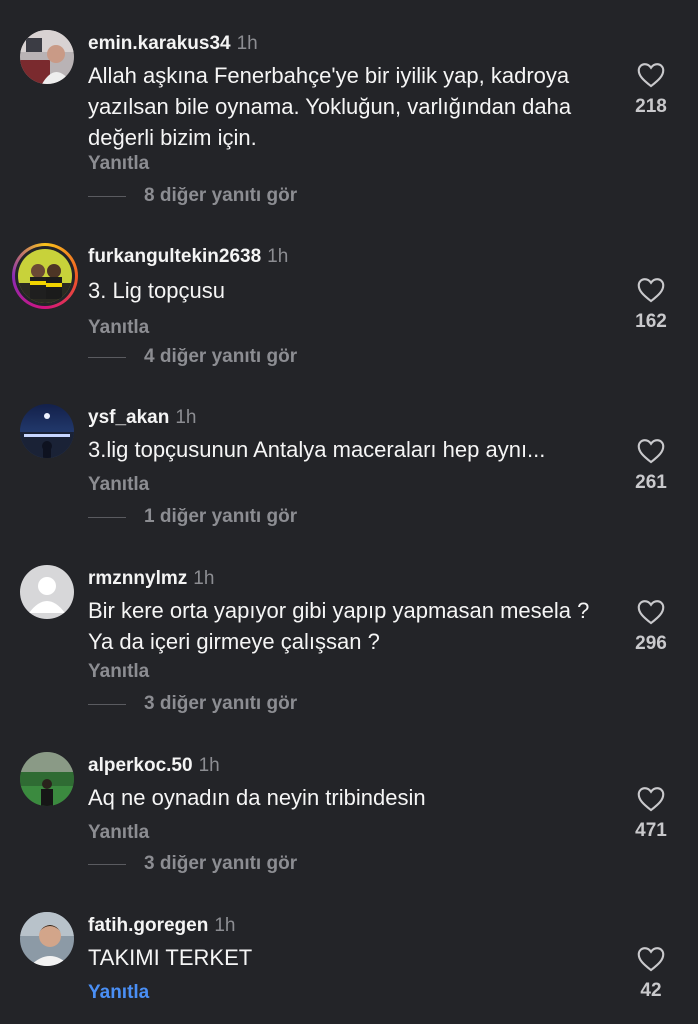  Describe the element at coordinates (651, 466) in the screenshot. I see `like-button: 261` at that location.